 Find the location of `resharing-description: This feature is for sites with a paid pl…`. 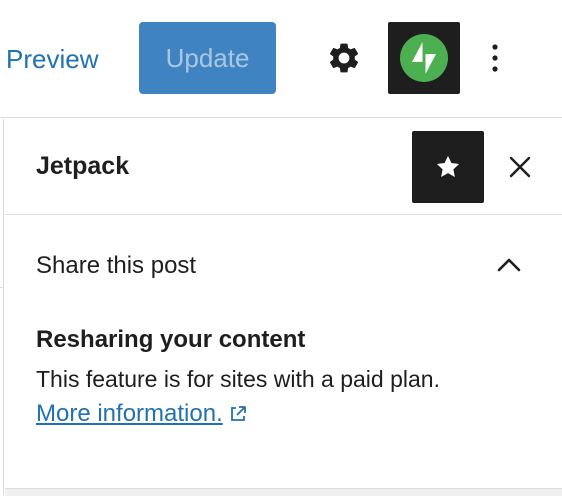

resharing-description: This feature is for sites with a paid pl… is located at coordinates (238, 379).